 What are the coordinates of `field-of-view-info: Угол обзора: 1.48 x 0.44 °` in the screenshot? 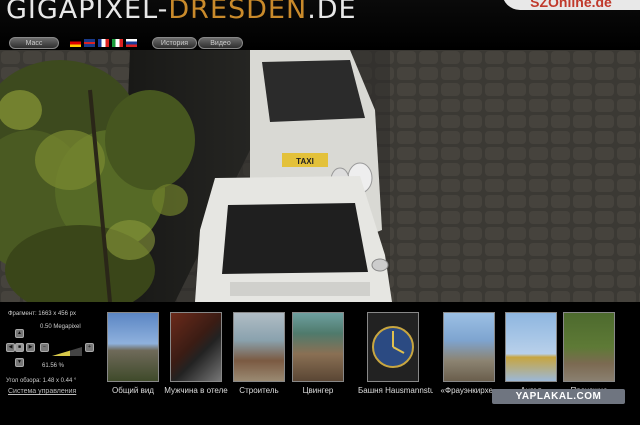 It's located at (41, 381).